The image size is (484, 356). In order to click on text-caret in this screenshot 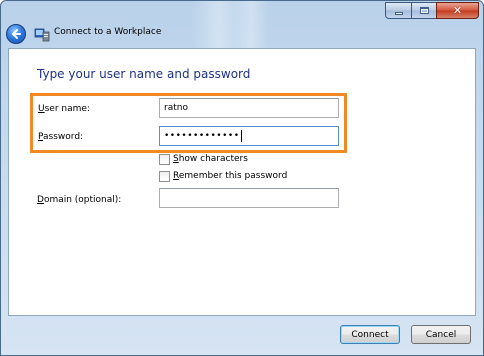, I will do `click(241, 135)`.